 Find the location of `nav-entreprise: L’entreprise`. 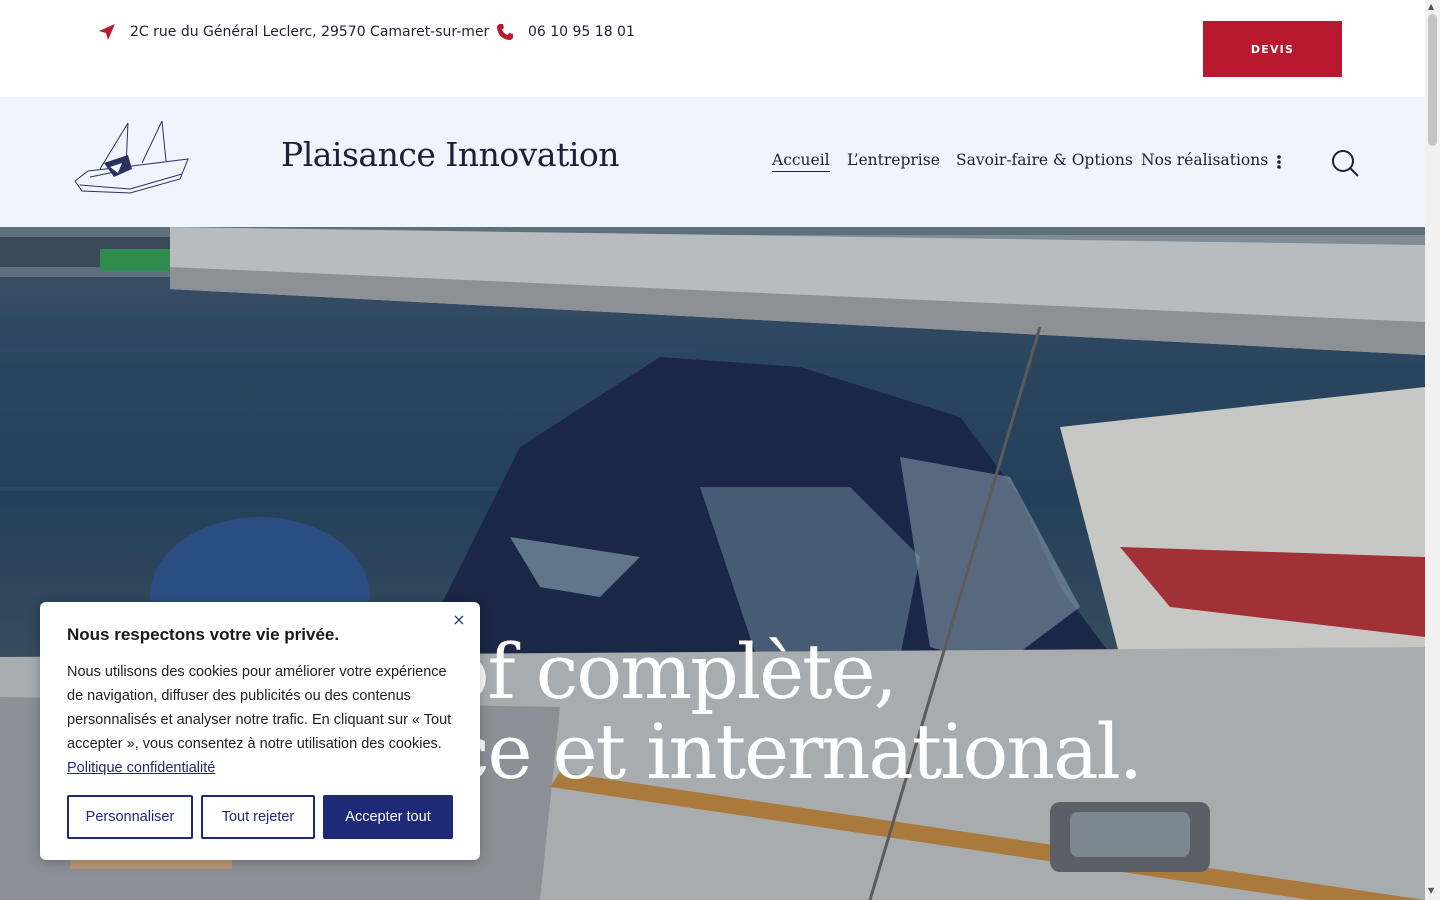

nav-entreprise: L’entreprise is located at coordinates (893, 160).